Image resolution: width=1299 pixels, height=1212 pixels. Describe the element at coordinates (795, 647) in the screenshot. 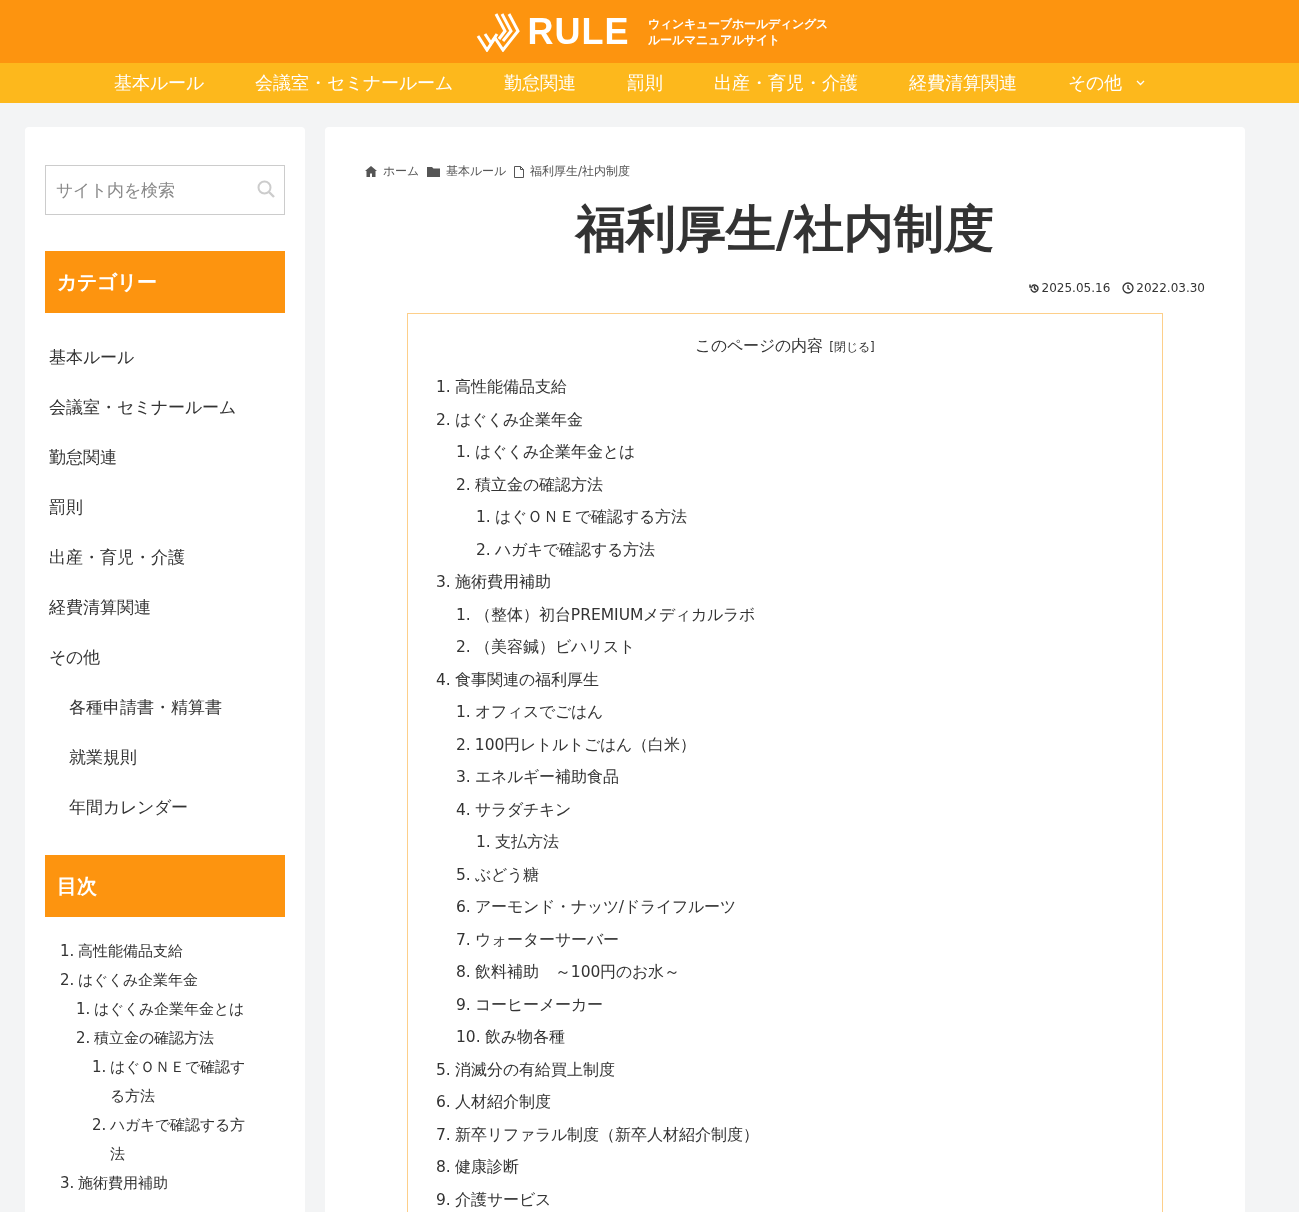

I see `toc-link: 2. （美容鍼）ビハリスト` at that location.